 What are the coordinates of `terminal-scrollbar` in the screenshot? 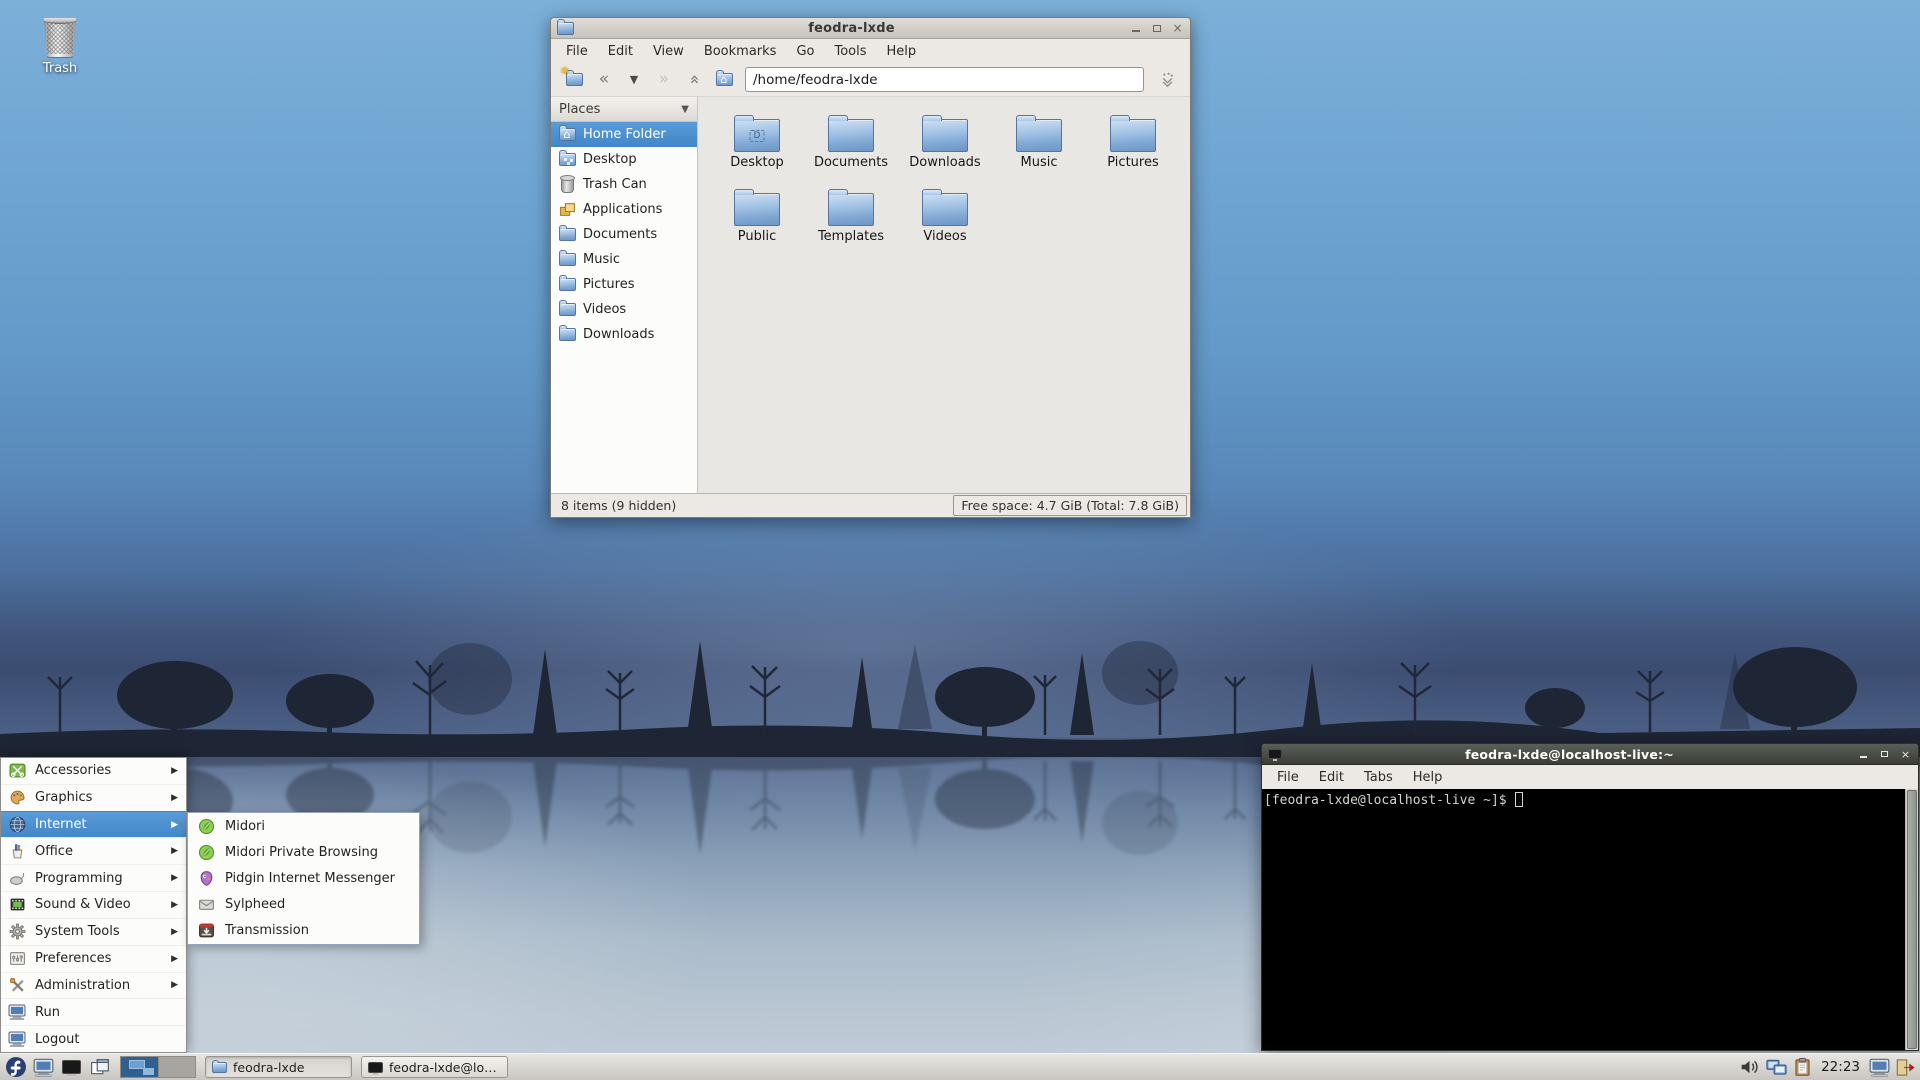 It's located at (1911, 919).